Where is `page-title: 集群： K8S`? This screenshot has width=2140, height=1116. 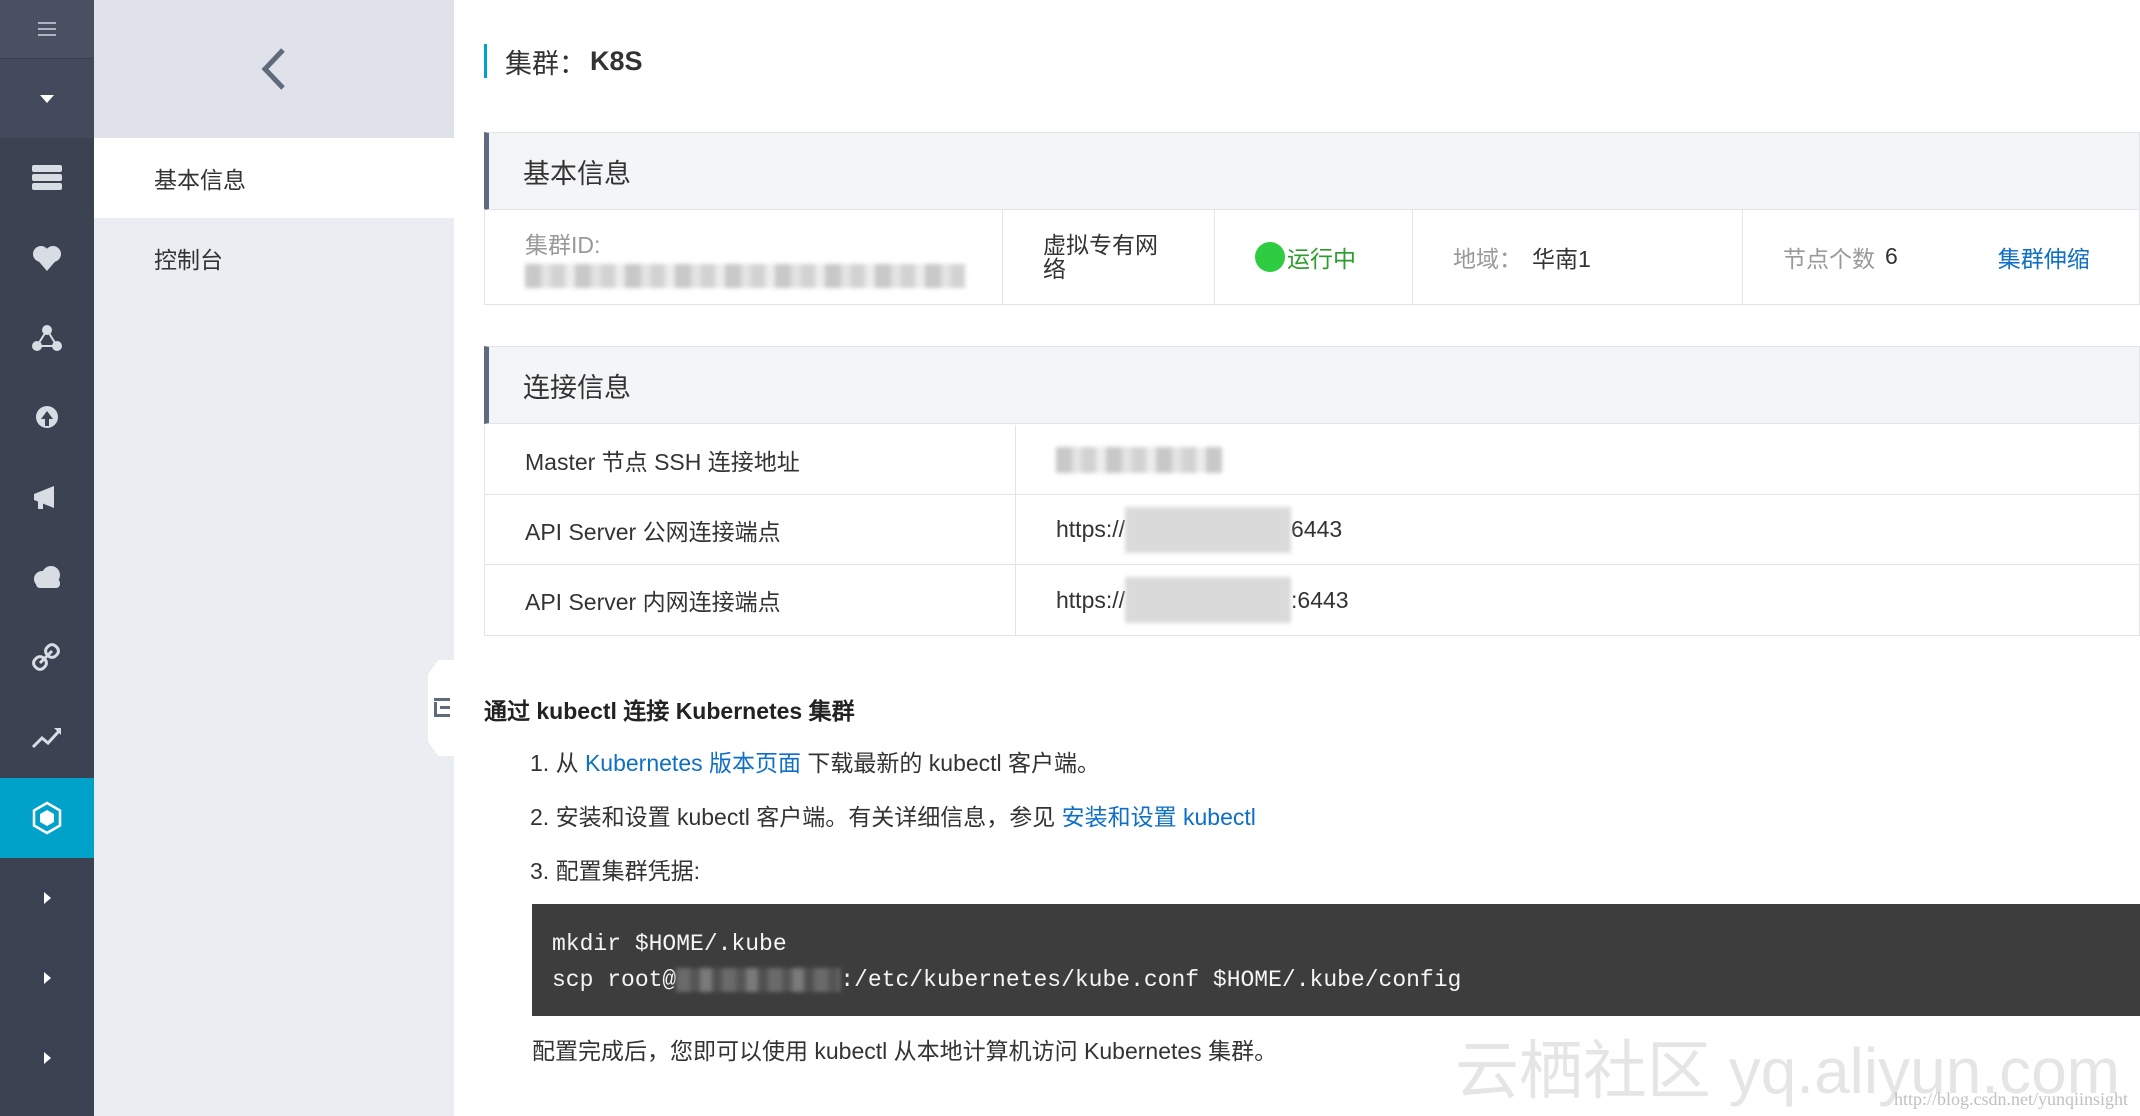
page-title: 集群： K8S is located at coordinates (563, 61).